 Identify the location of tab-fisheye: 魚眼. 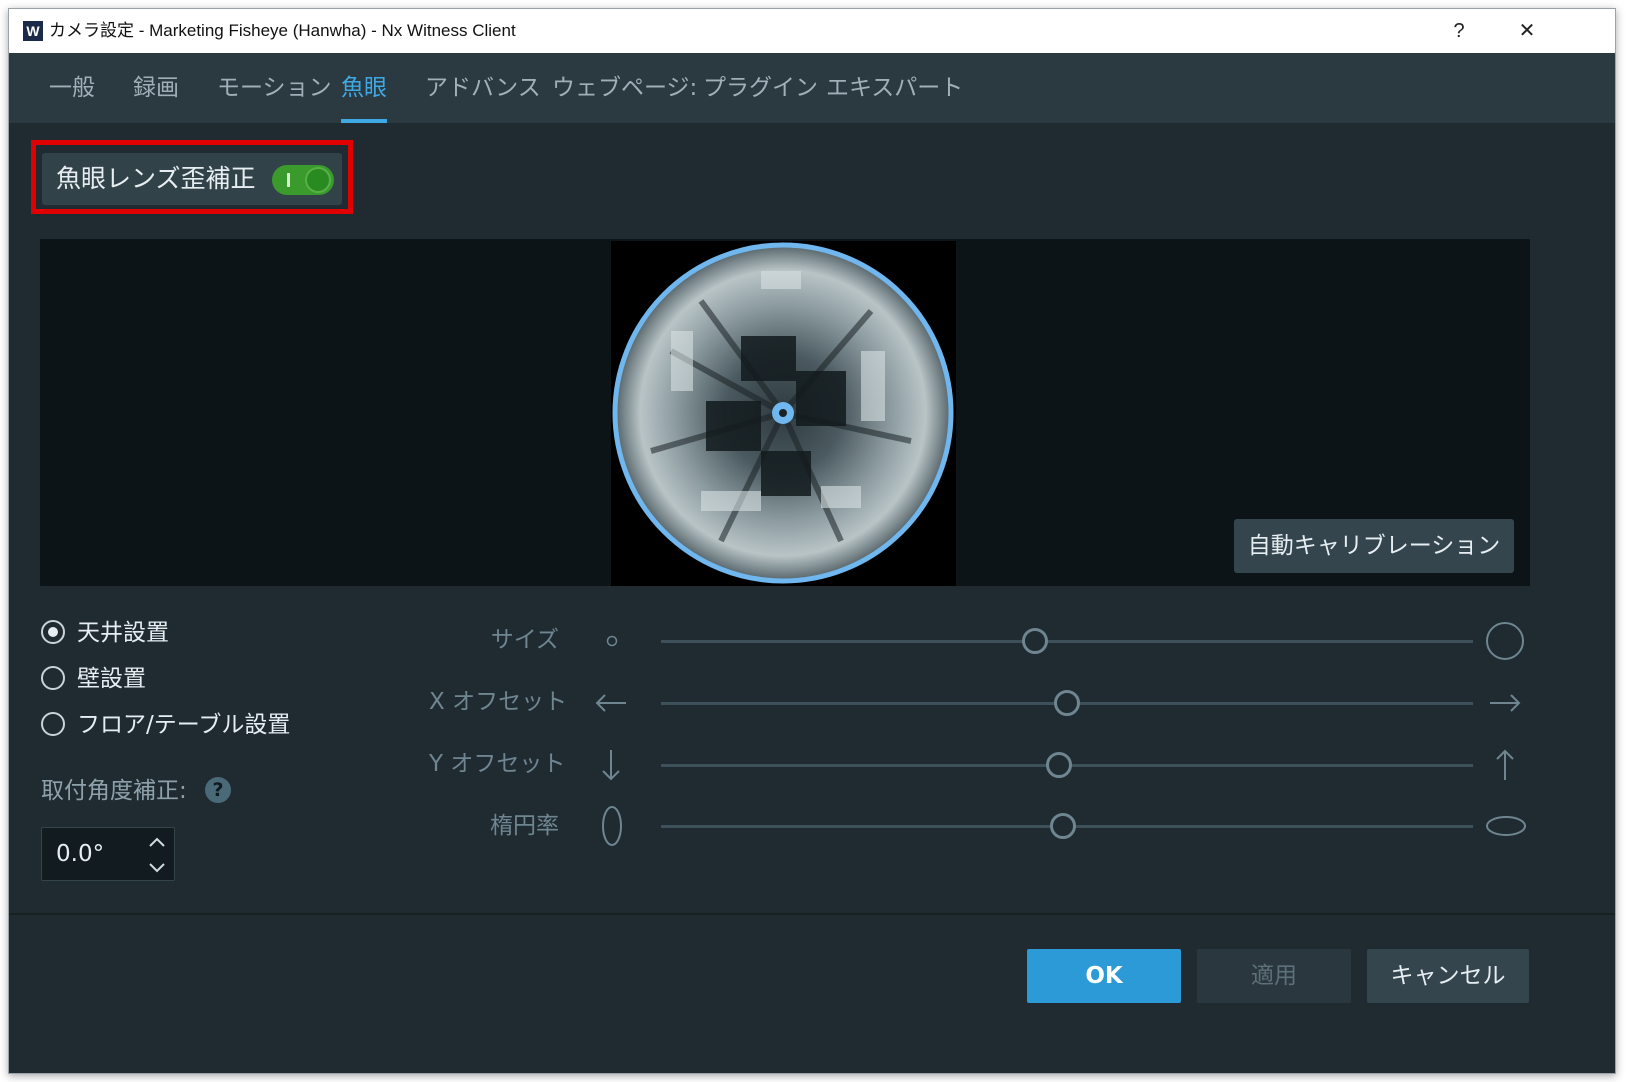
(364, 88).